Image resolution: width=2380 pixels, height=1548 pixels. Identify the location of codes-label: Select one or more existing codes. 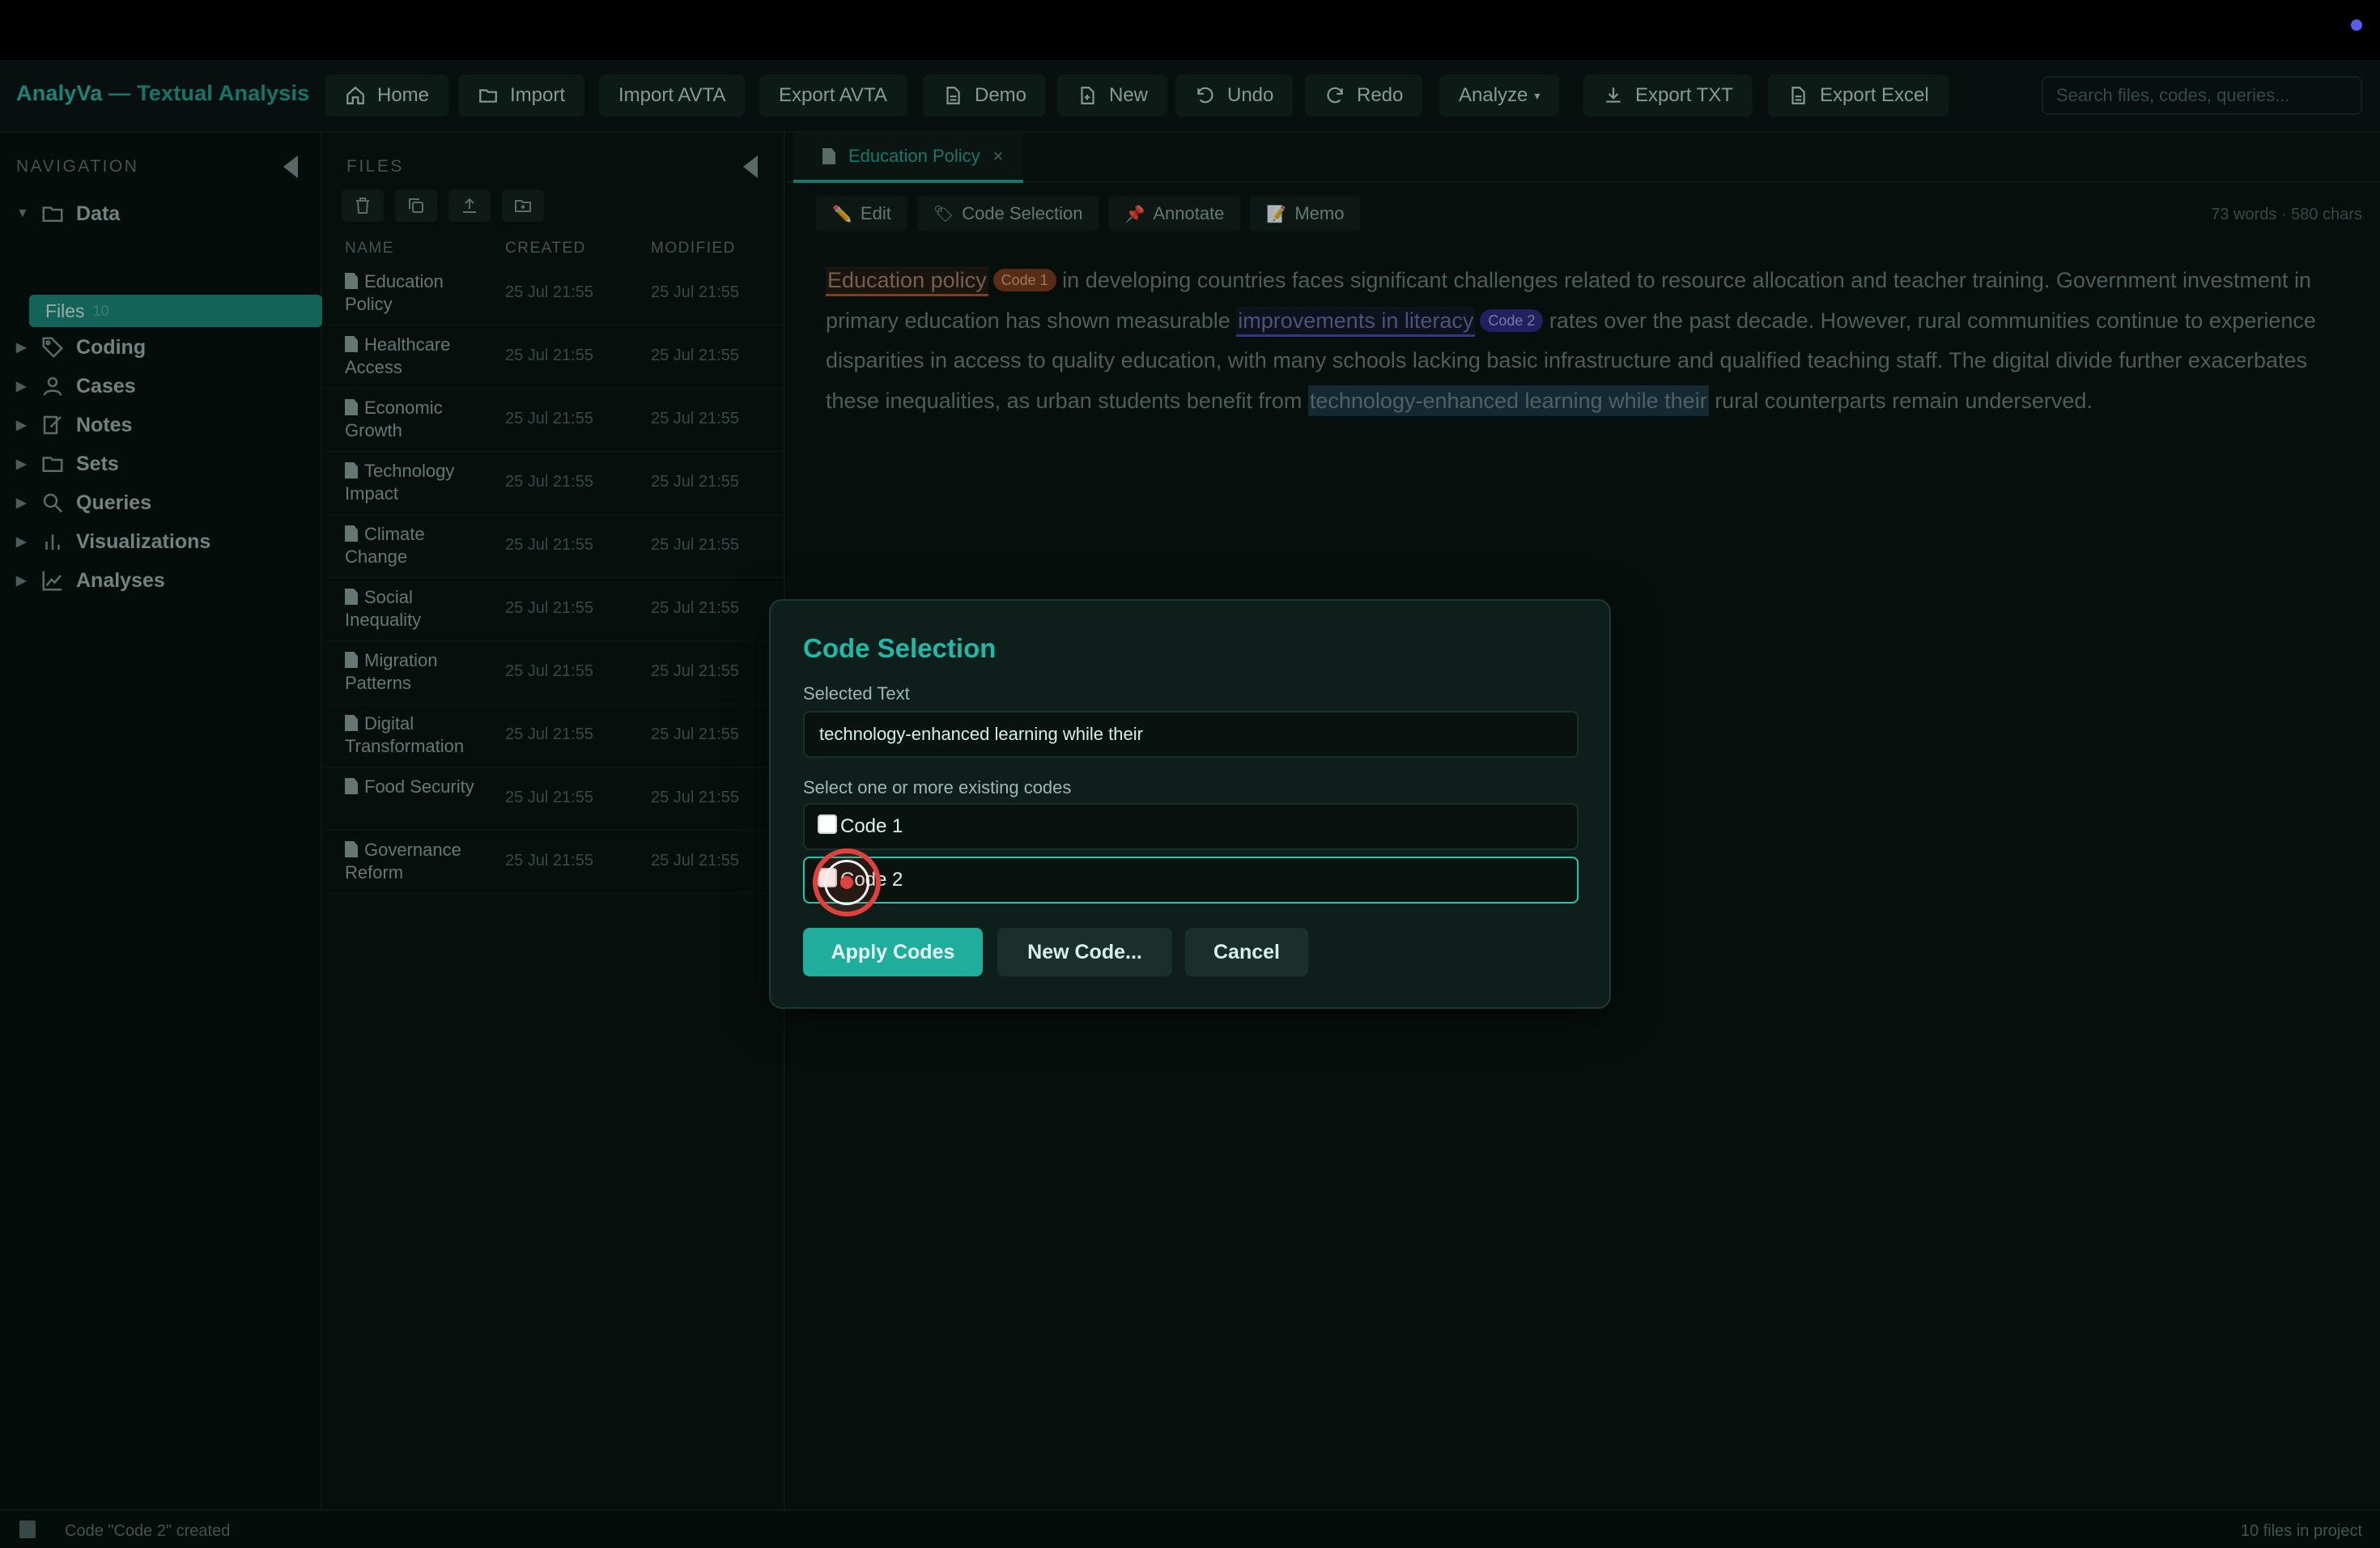
(938, 787).